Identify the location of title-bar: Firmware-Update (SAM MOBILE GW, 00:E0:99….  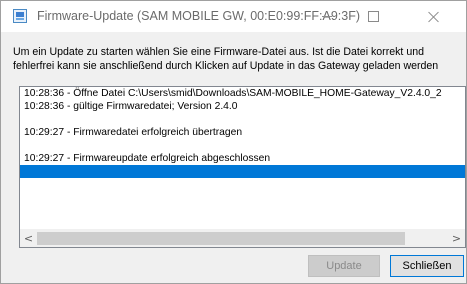
(233, 16).